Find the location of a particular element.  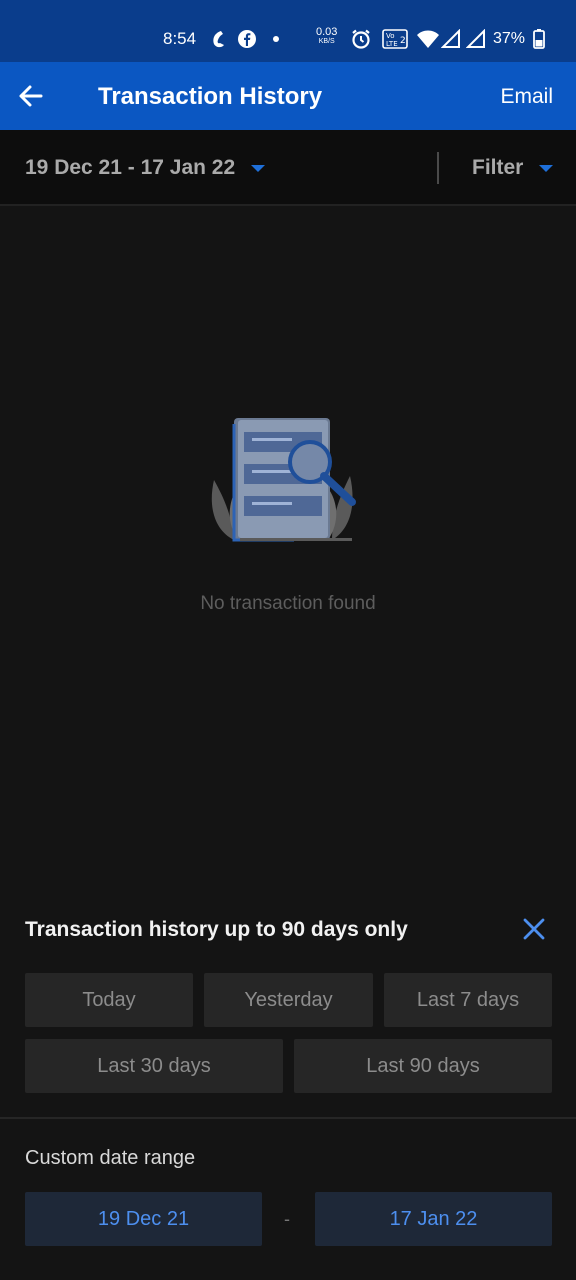

date-range-dropdown: 19 Dec 21 - 17 Jan 22 is located at coordinates (145, 168).